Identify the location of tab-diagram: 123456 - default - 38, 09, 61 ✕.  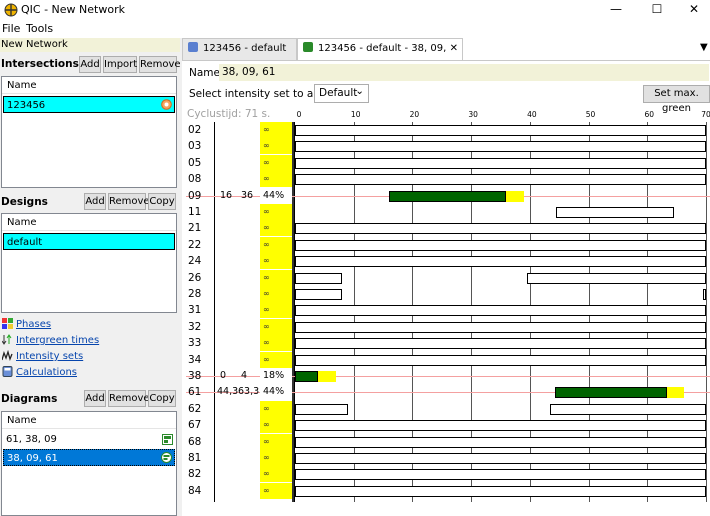
(380, 56).